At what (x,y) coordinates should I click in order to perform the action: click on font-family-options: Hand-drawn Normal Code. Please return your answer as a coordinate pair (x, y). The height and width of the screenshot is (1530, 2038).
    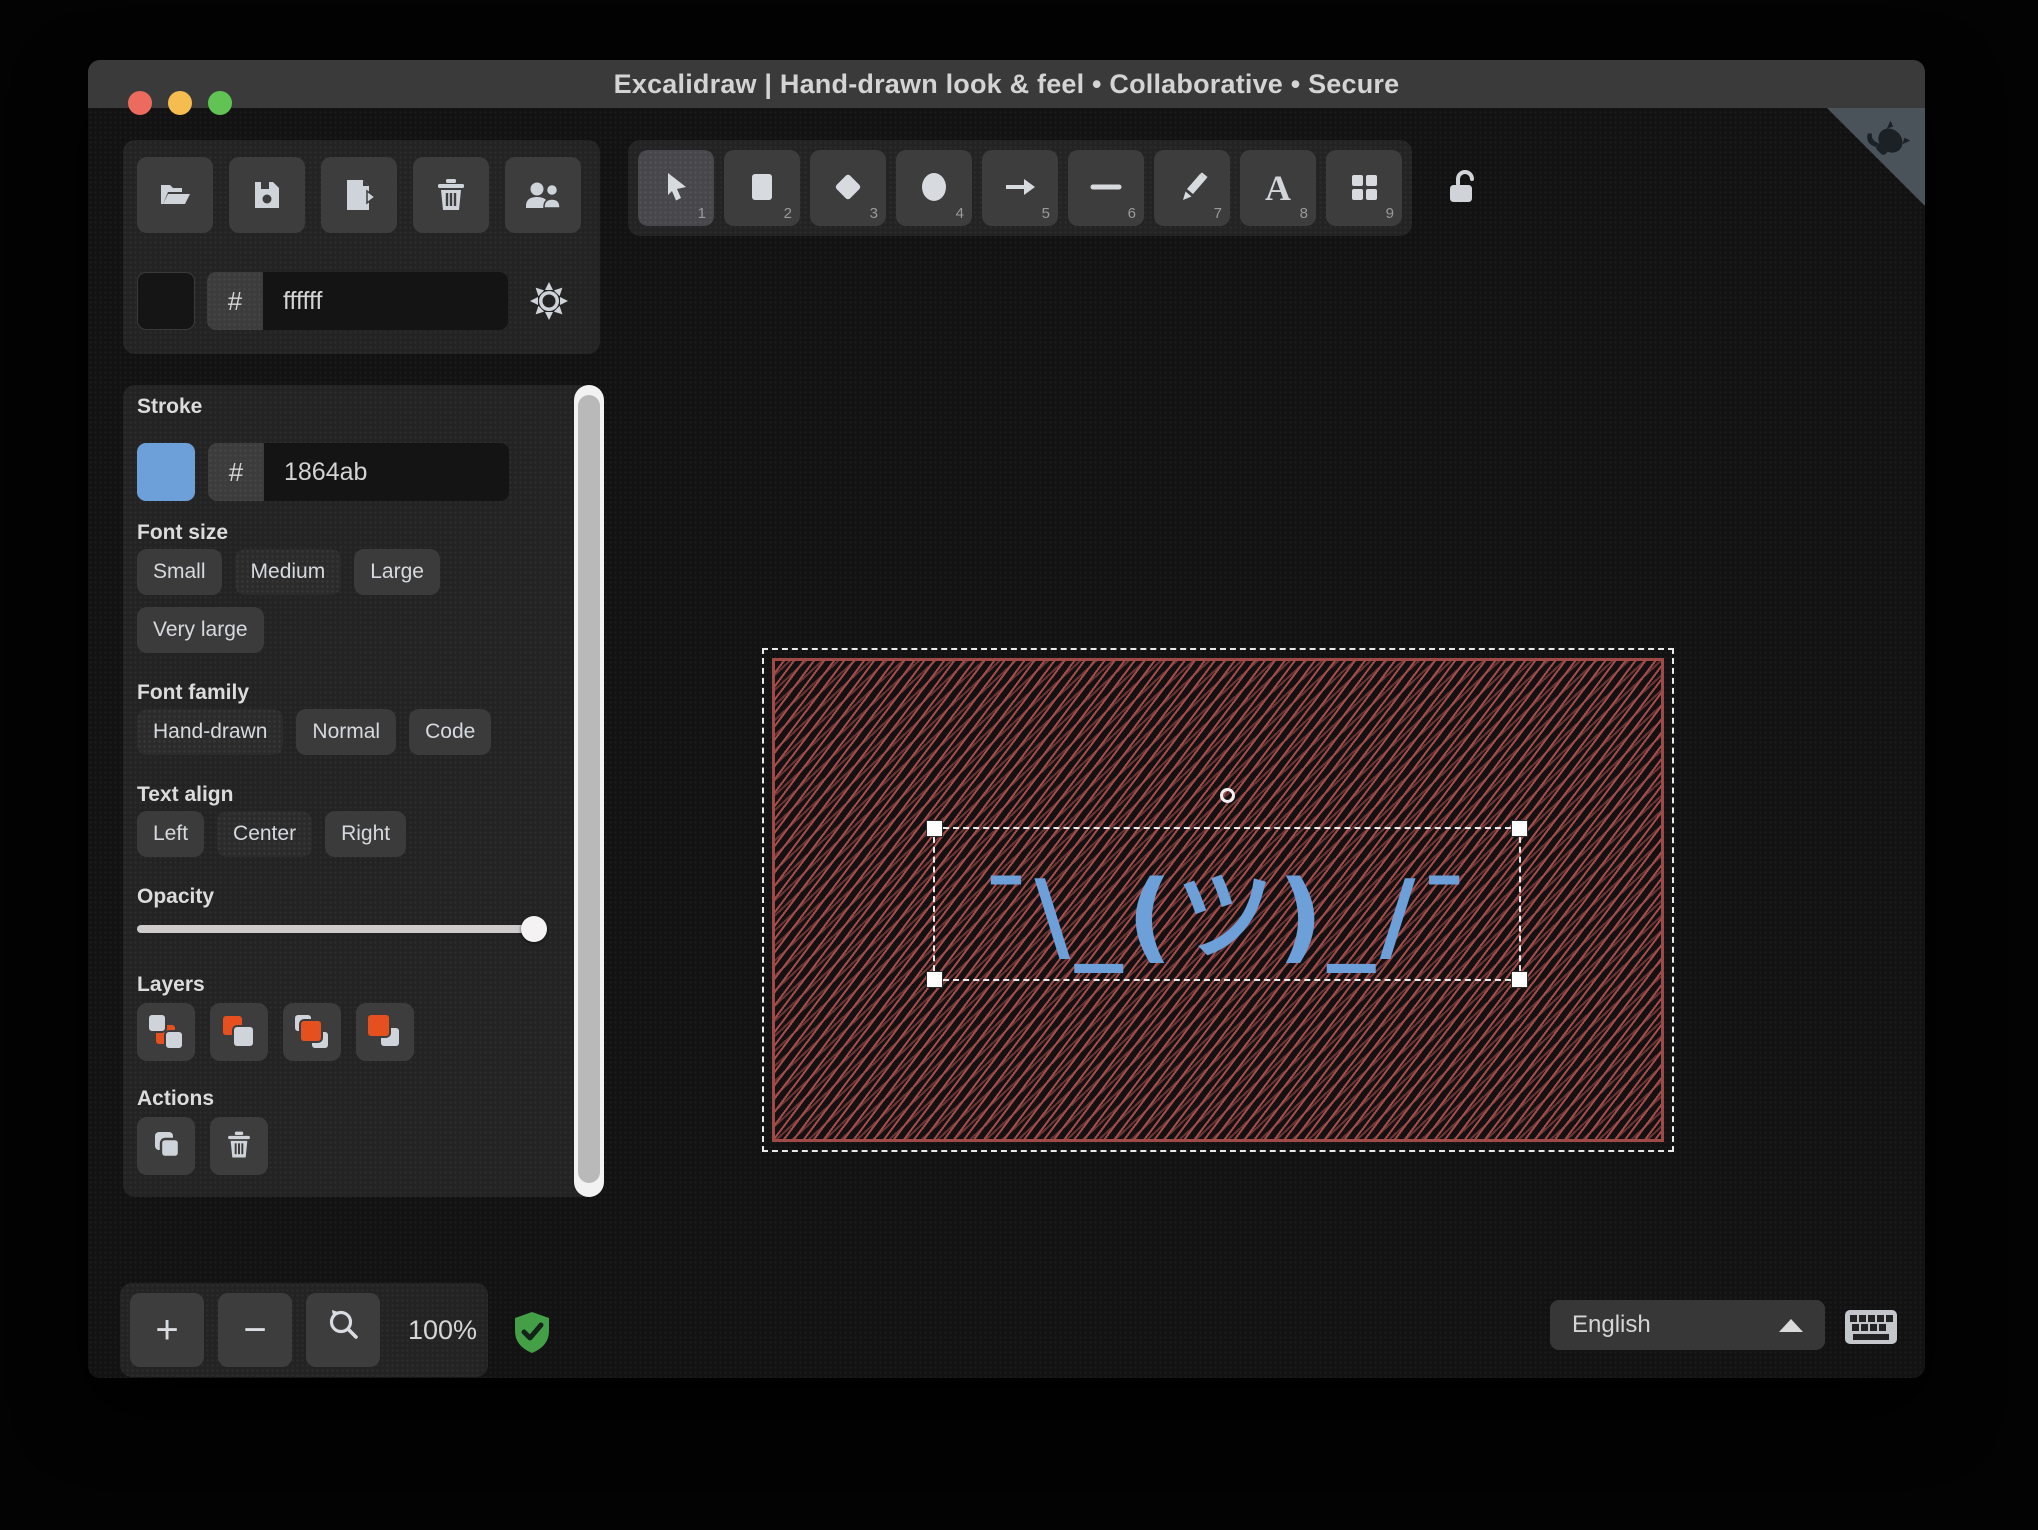
    Looking at the image, I should click on (314, 732).